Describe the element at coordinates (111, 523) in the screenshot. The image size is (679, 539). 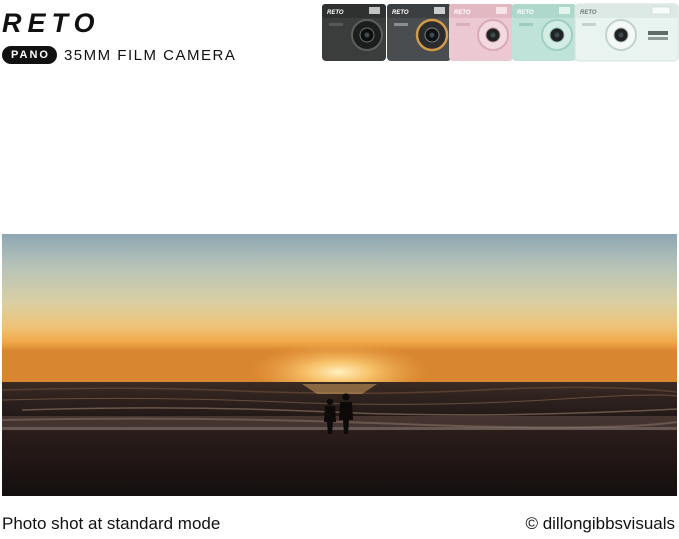
I see `photo-caption: Photo shot at standard mode` at that location.